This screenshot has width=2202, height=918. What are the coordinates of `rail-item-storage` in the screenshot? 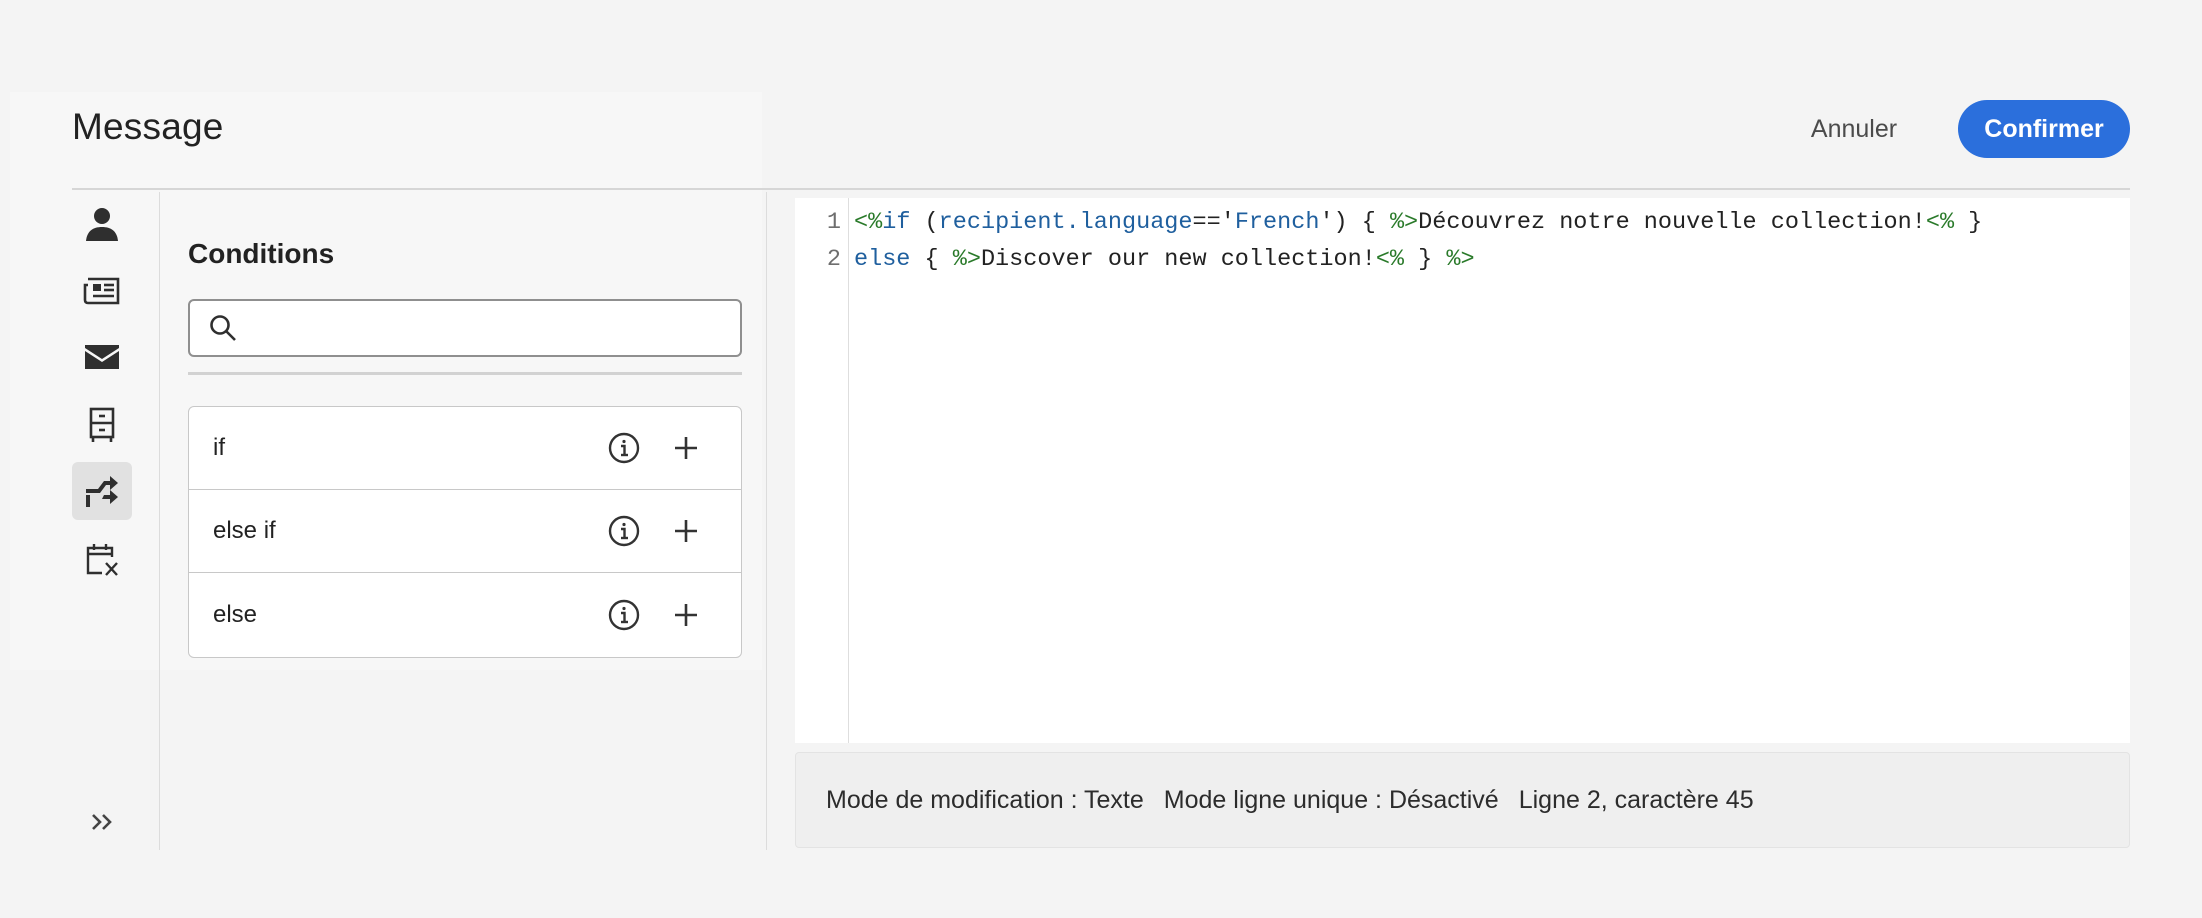 It's located at (102, 425).